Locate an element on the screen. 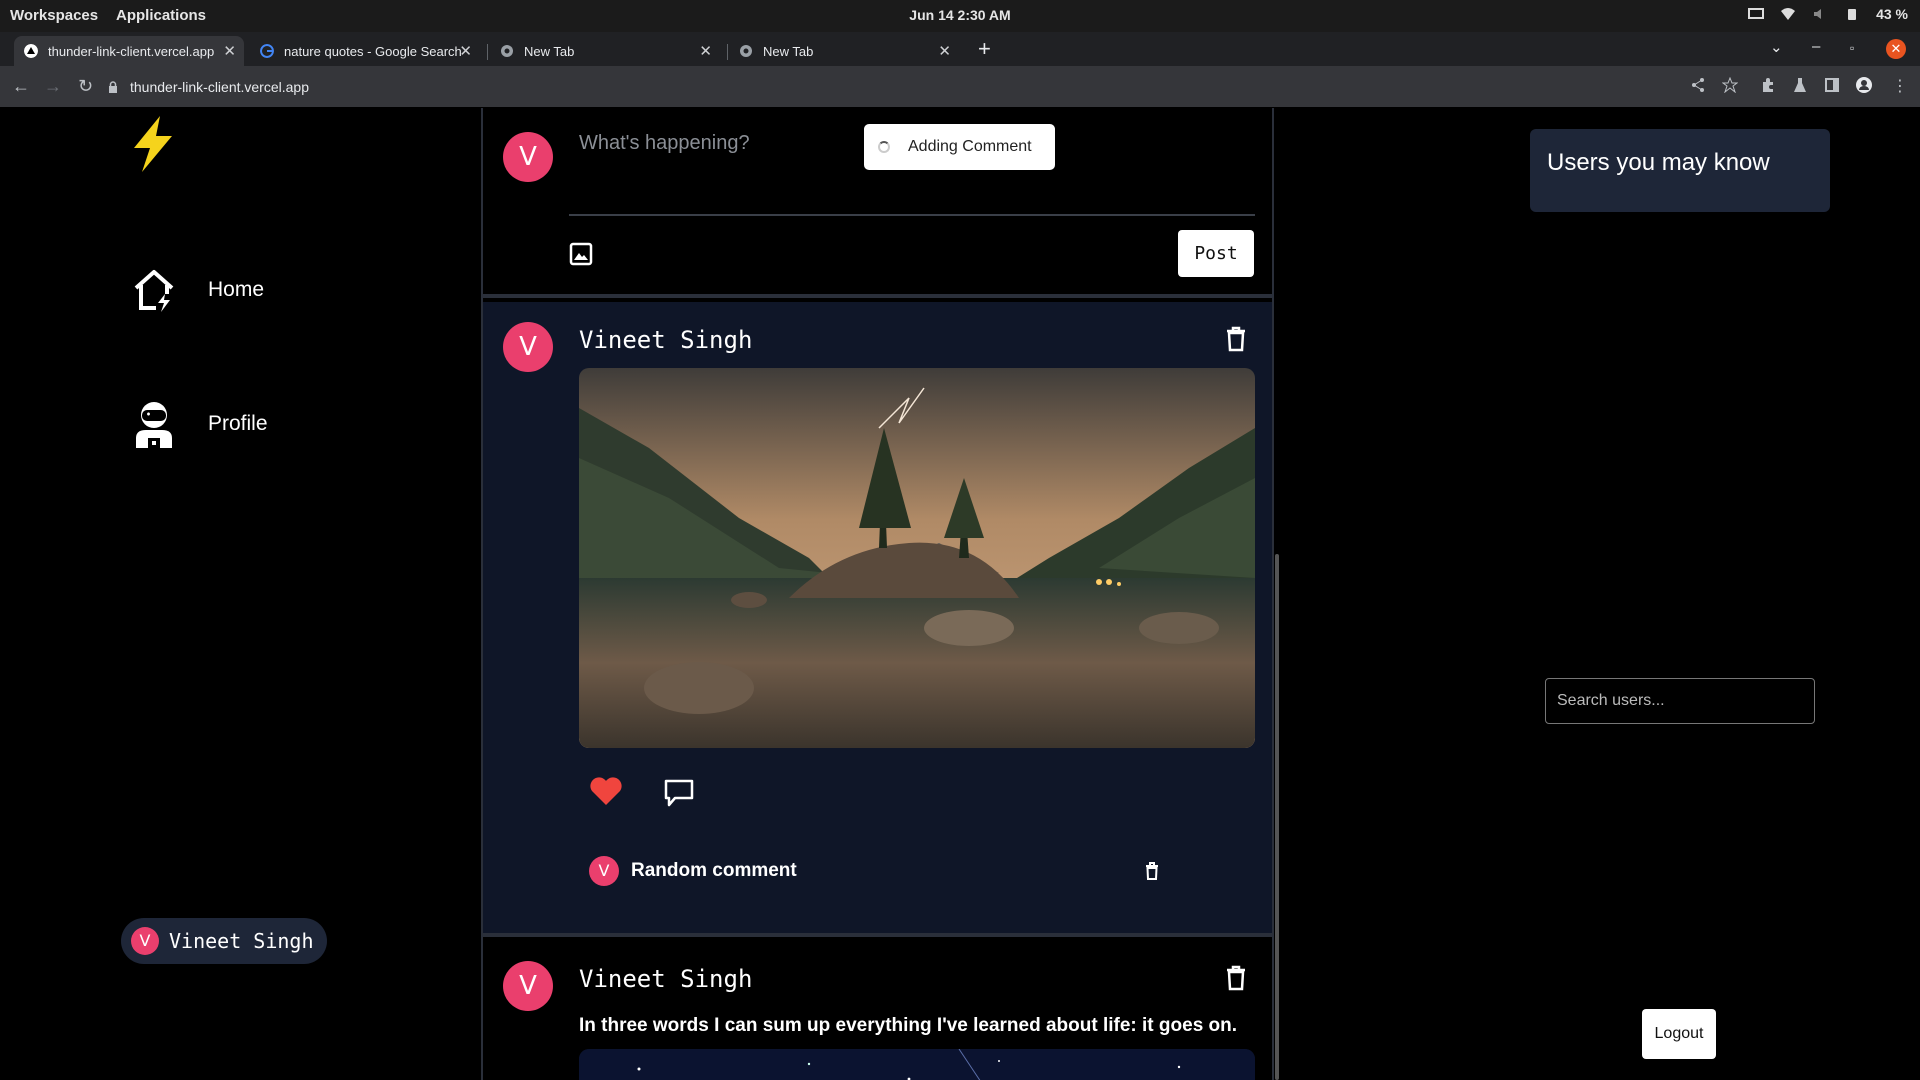 This screenshot has height=1080, width=1920. tab-thunder-link: thunder-link-client.vercel.app ✕ is located at coordinates (129, 51).